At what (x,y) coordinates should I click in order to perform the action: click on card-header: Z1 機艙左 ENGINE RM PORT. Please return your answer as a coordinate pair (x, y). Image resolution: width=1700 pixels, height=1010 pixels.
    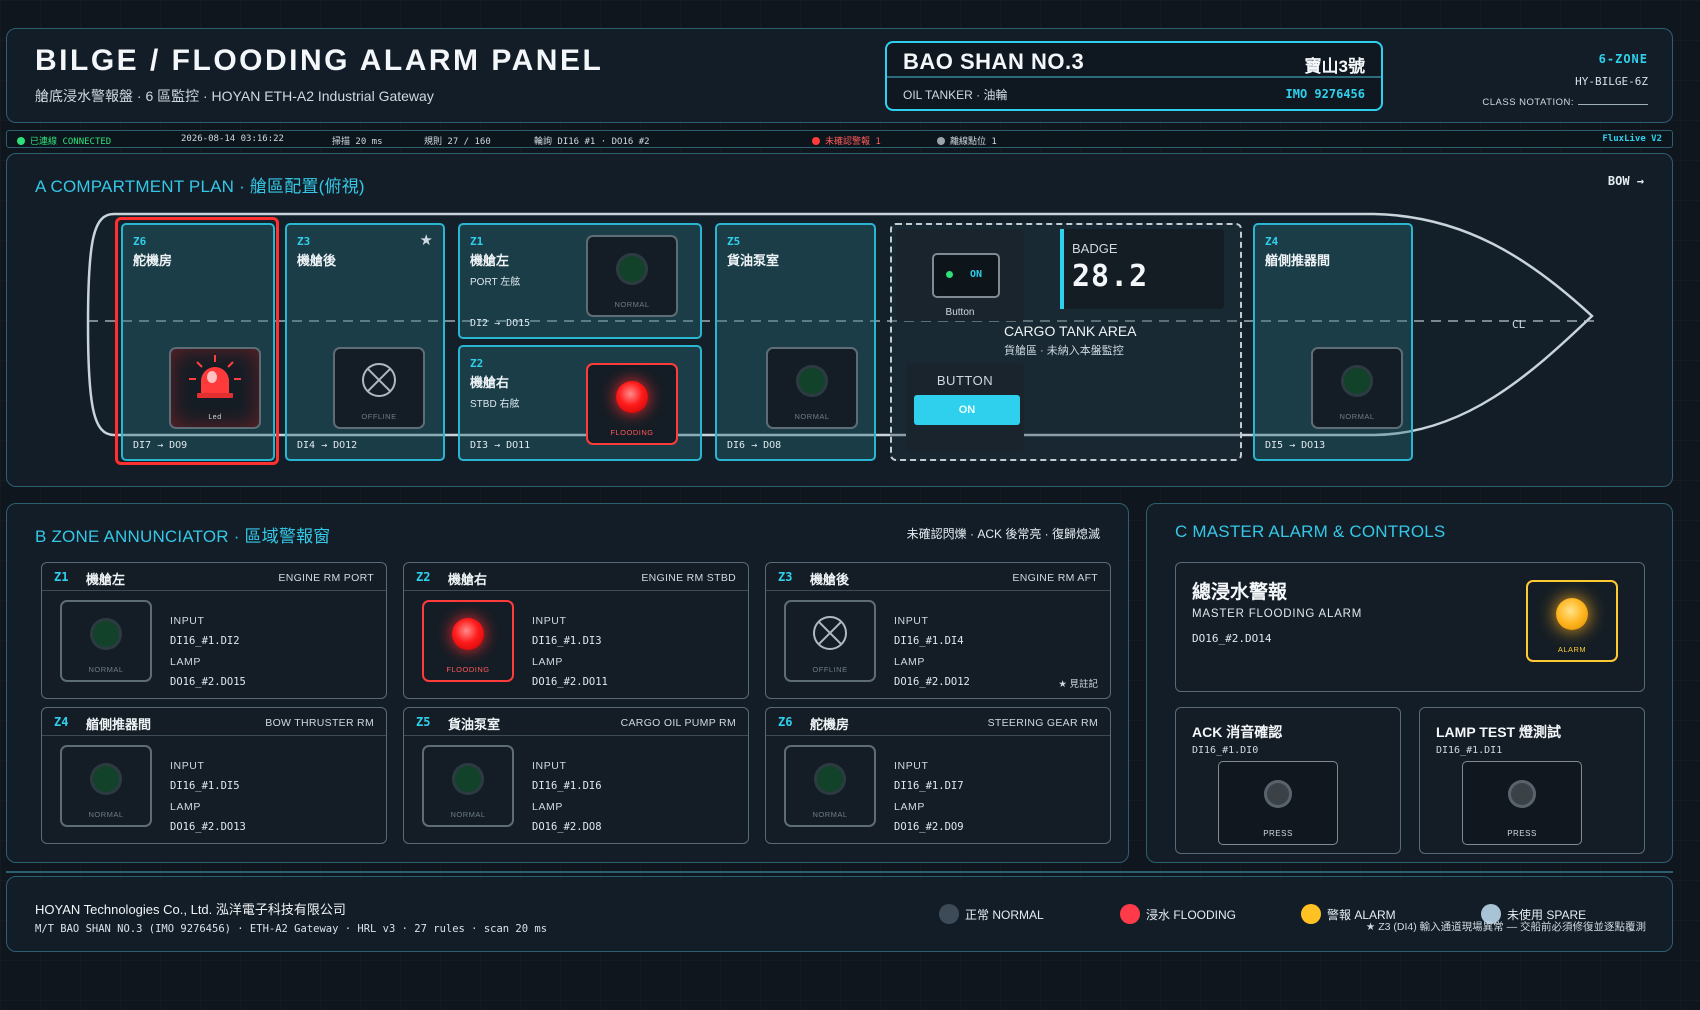
    Looking at the image, I should click on (214, 577).